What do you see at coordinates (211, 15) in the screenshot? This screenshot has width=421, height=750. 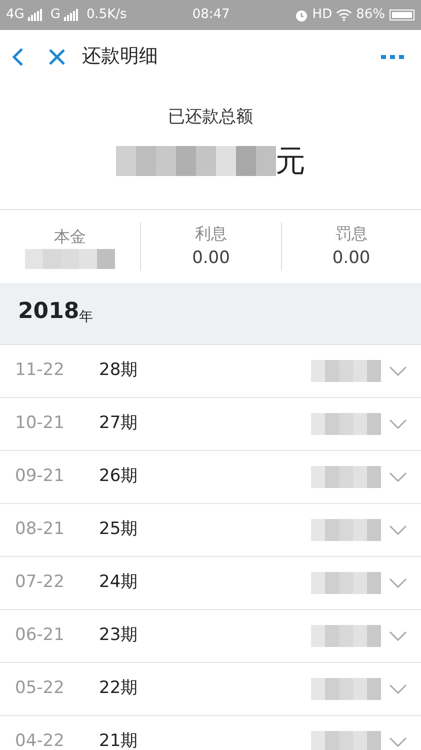 I see `time-text: 08:47` at bounding box center [211, 15].